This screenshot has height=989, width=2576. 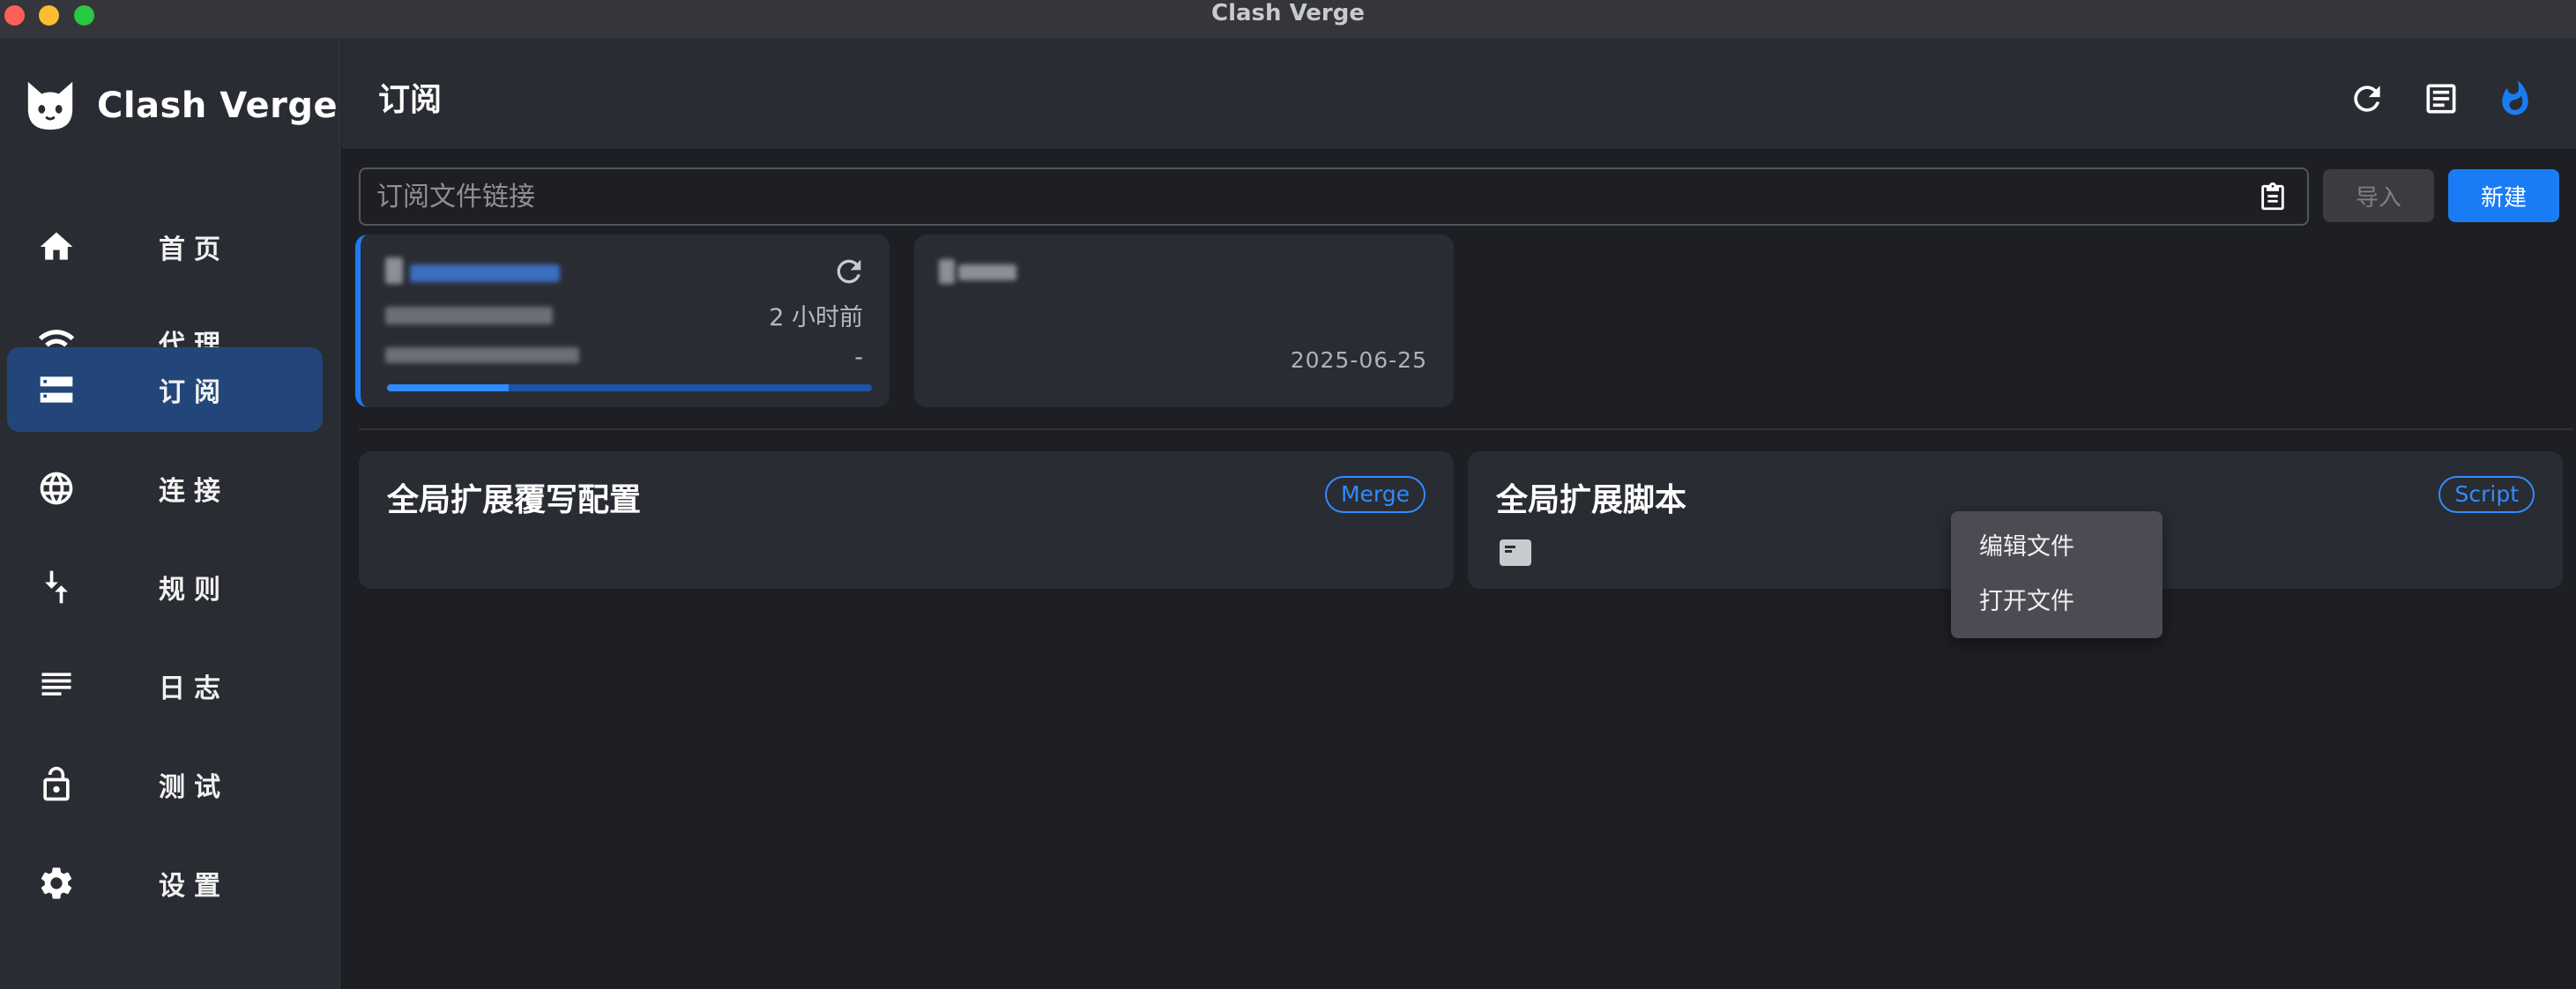 I want to click on profile-card: 2025-06-25, so click(x=1184, y=320).